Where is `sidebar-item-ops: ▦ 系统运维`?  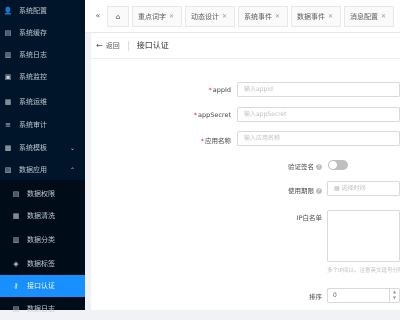 sidebar-item-ops: ▦ 系统运维 is located at coordinates (42, 102).